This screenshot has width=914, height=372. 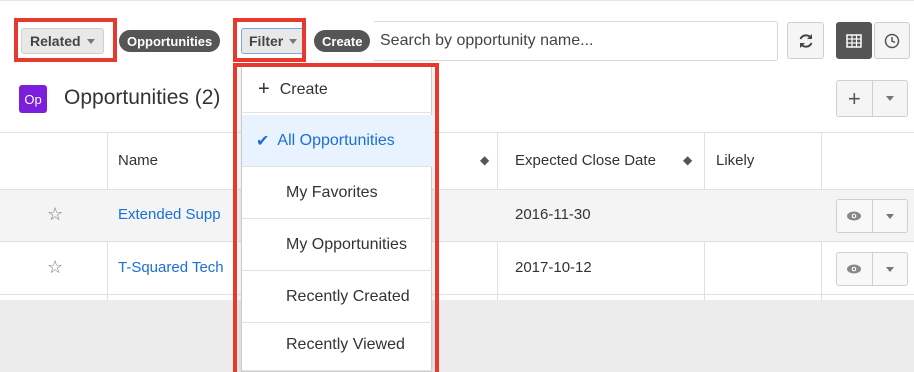 What do you see at coordinates (332, 192) in the screenshot?
I see `filter-item-label: My Favorites` at bounding box center [332, 192].